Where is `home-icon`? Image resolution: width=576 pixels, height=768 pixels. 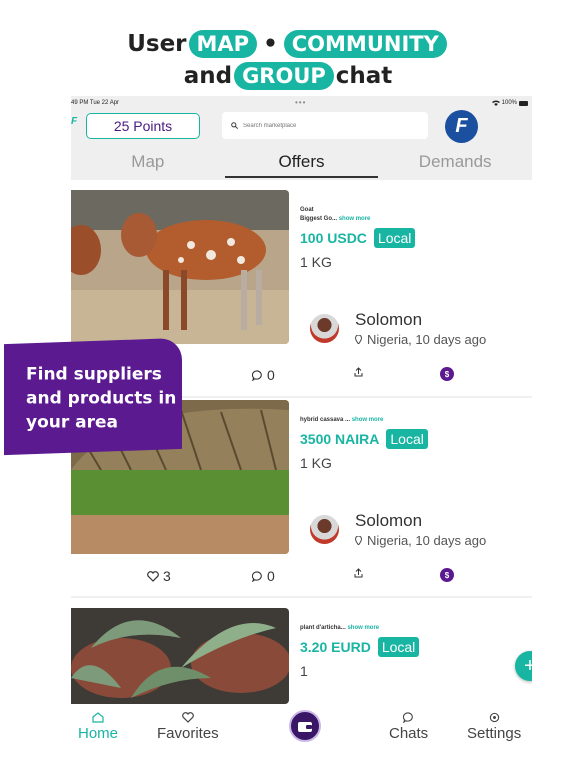 home-icon is located at coordinates (98, 717).